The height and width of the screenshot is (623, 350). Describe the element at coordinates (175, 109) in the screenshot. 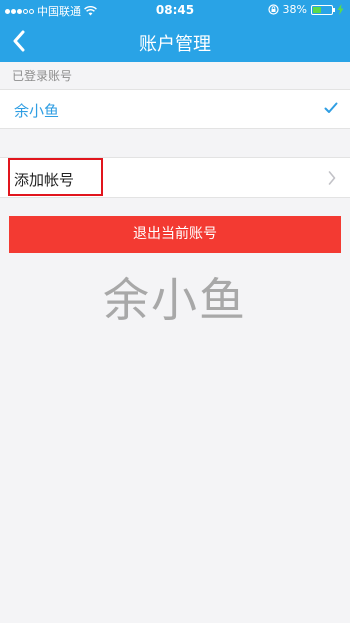

I see `account-row: 余小鱼` at that location.